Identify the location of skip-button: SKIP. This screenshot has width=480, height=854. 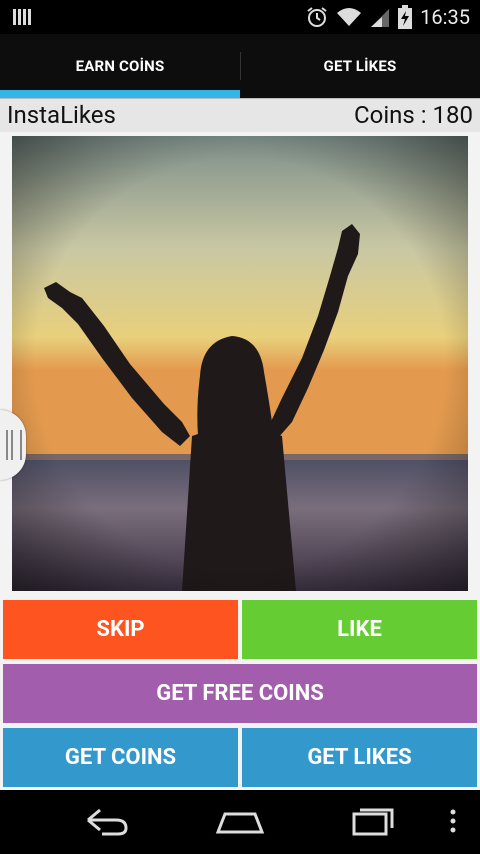
(120, 629).